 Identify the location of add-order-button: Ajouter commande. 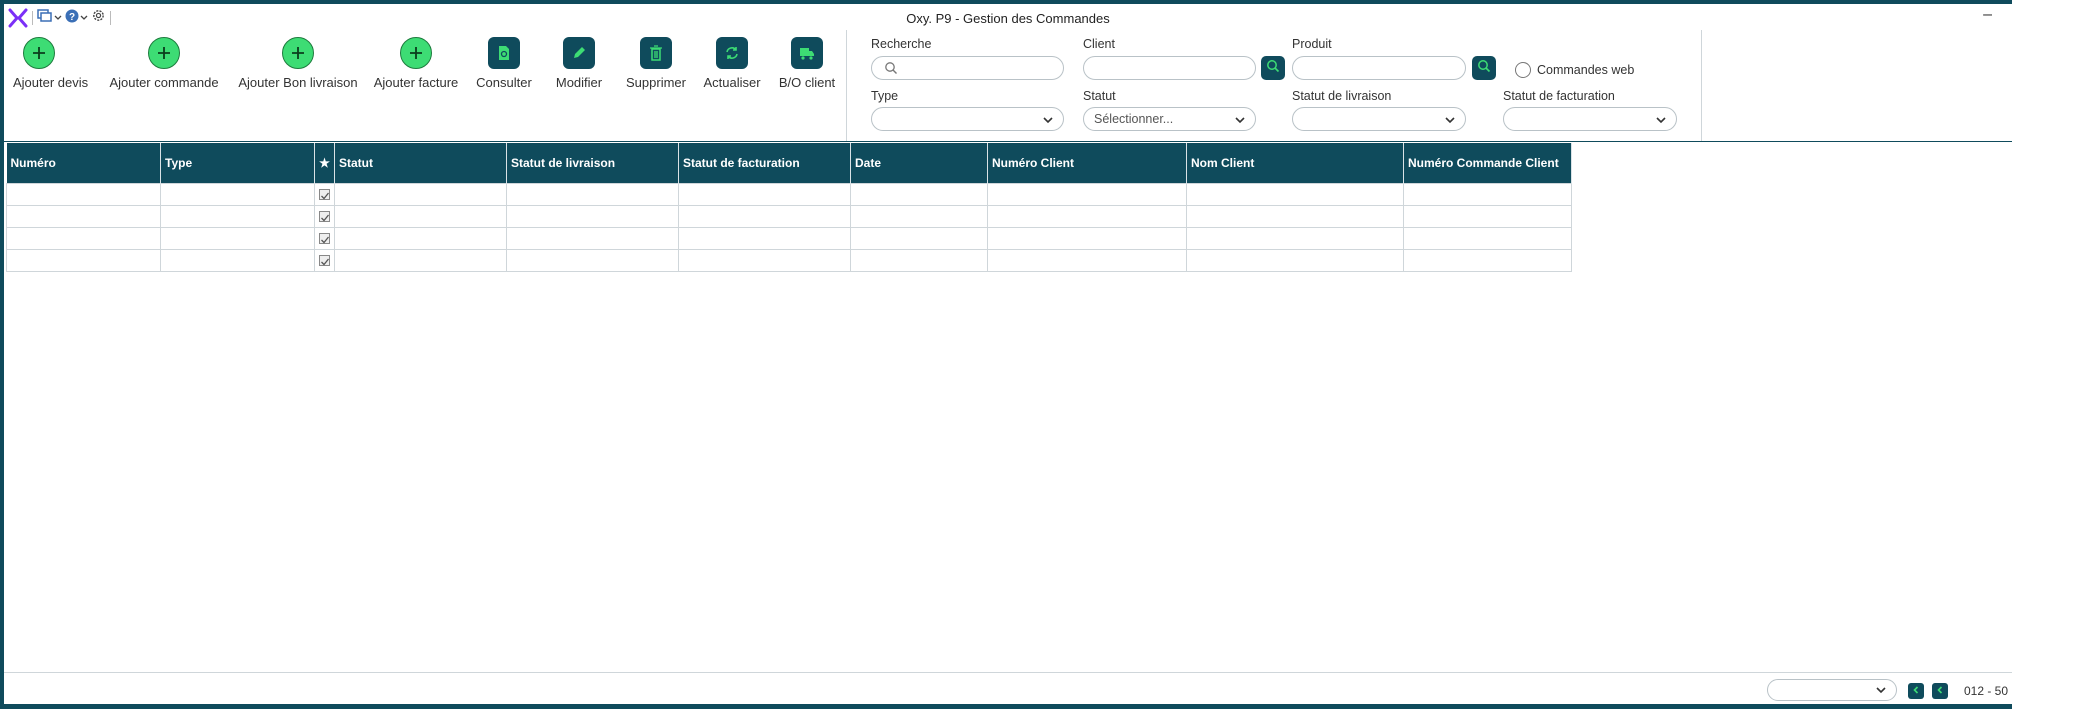
(164, 62).